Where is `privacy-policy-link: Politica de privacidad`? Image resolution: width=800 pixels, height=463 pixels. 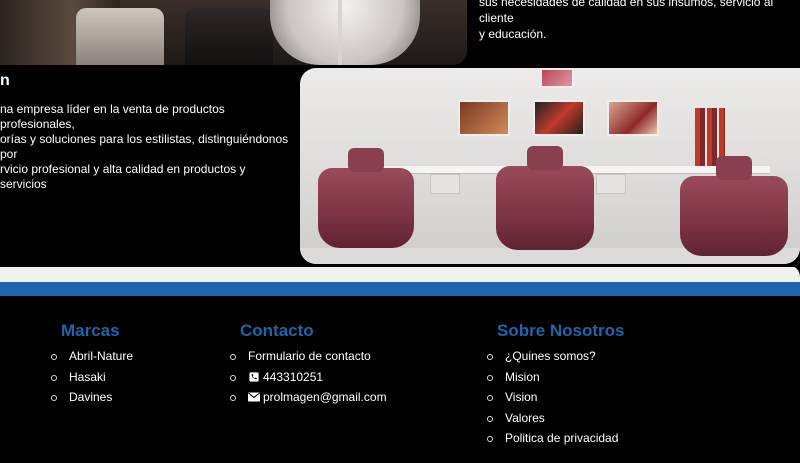 privacy-policy-link: Politica de privacidad is located at coordinates (561, 438).